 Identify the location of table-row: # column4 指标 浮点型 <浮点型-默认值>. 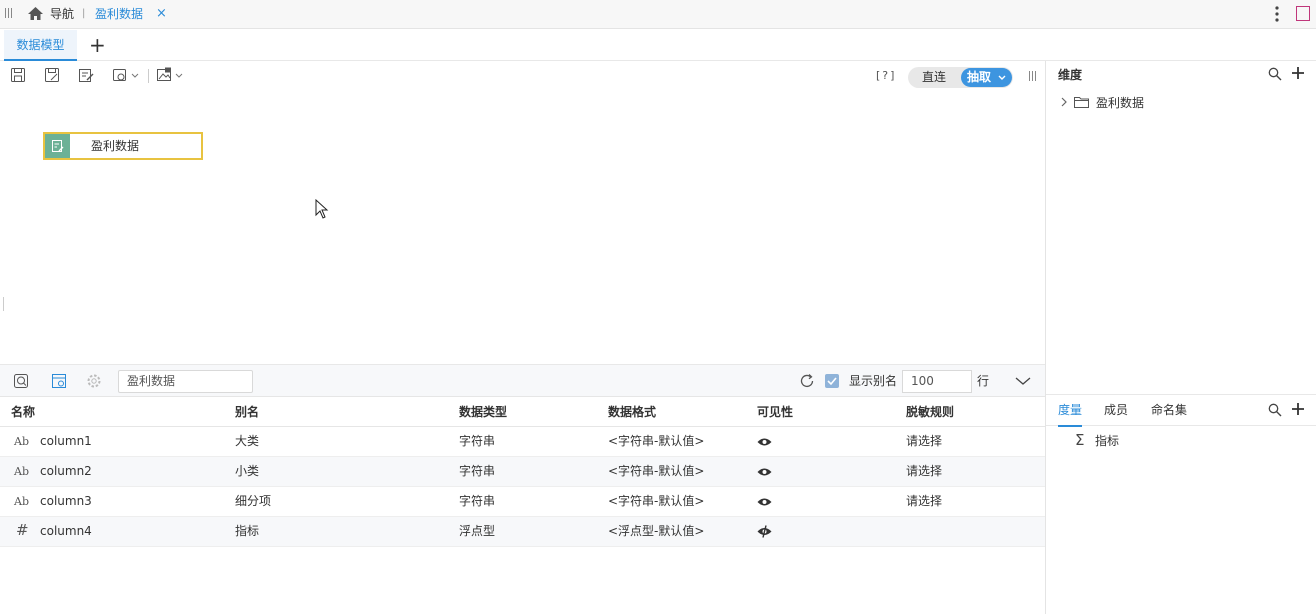
(522, 532).